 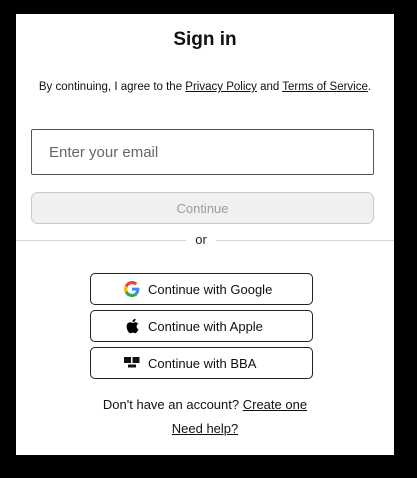 What do you see at coordinates (132, 363) in the screenshot?
I see `bba-icon` at bounding box center [132, 363].